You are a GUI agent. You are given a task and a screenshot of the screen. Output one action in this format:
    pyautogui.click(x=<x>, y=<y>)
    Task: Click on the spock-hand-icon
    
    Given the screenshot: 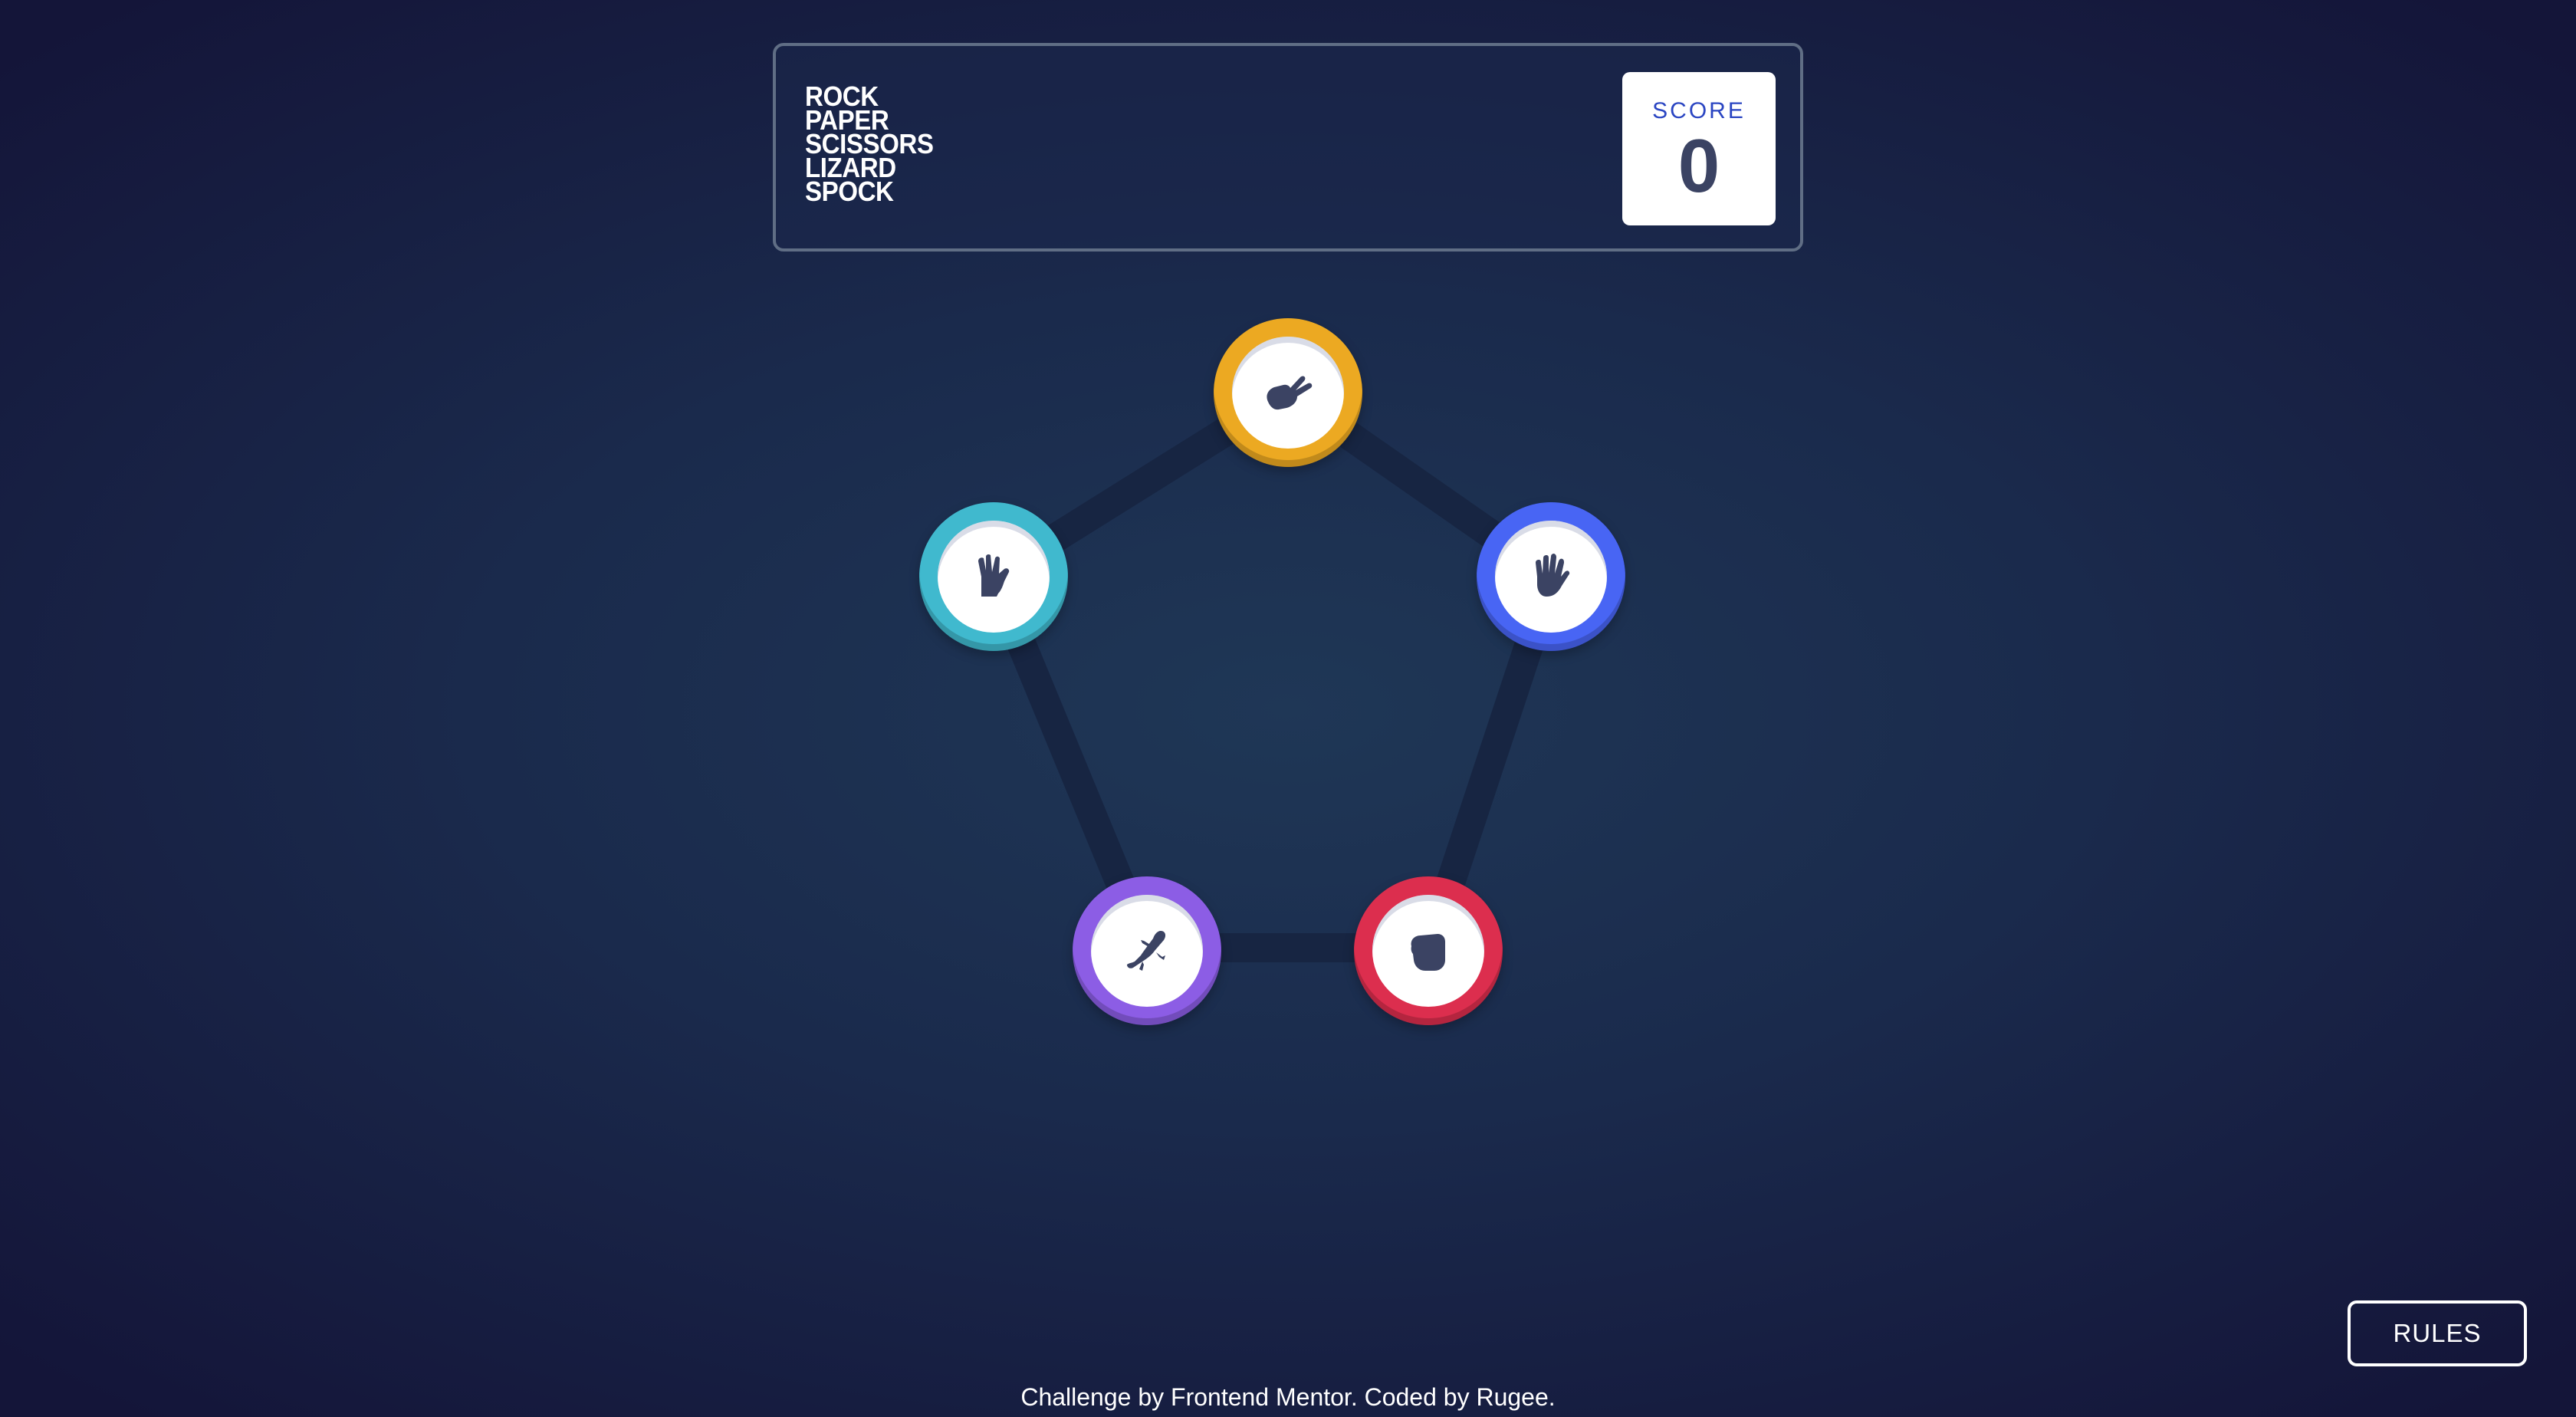 What is the action you would take?
    pyautogui.click(x=994, y=575)
    